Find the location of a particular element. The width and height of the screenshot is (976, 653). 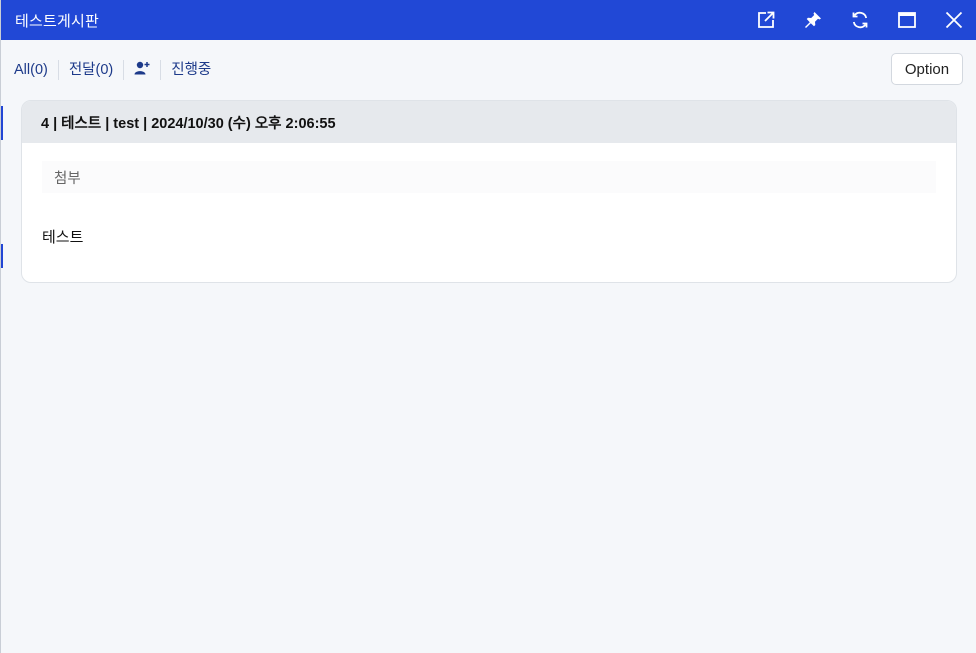

pin-icon is located at coordinates (813, 20).